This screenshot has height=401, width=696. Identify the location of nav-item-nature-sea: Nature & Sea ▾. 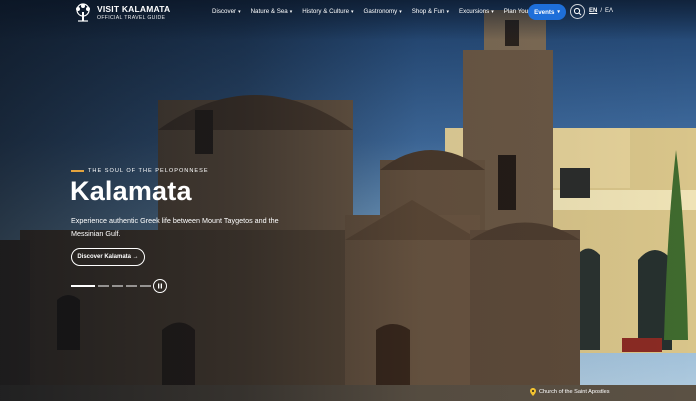
(272, 11).